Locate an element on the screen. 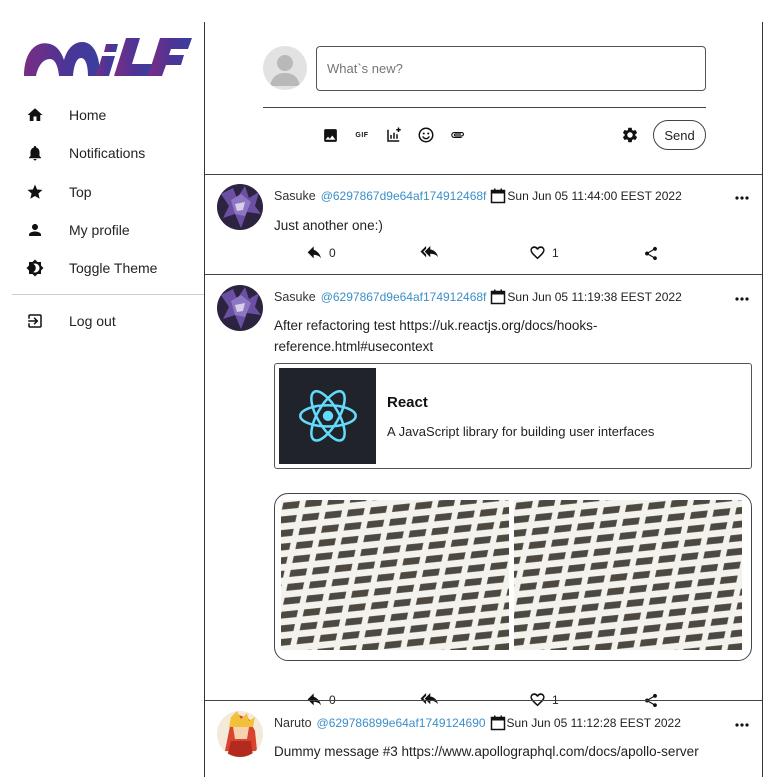  reply-button: 0 is located at coordinates (321, 253).